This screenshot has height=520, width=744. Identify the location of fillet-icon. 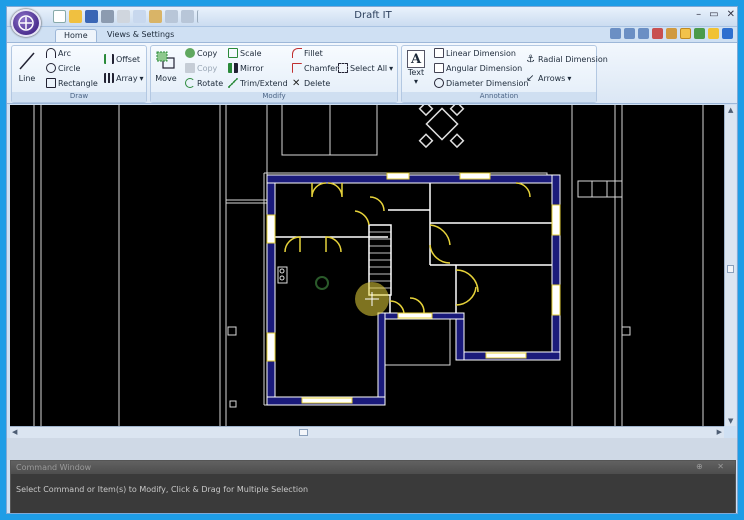
(297, 53).